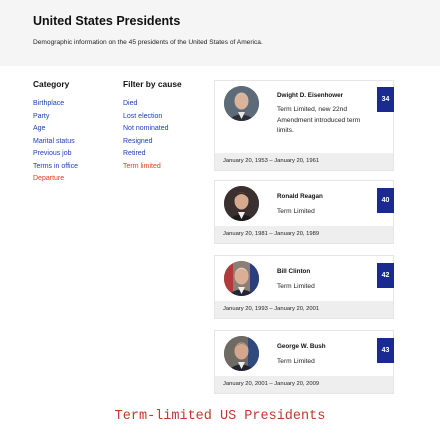 The height and width of the screenshot is (440, 440). I want to click on president-term-dates: January 20, 2001 – January 20, 2009, so click(304, 384).